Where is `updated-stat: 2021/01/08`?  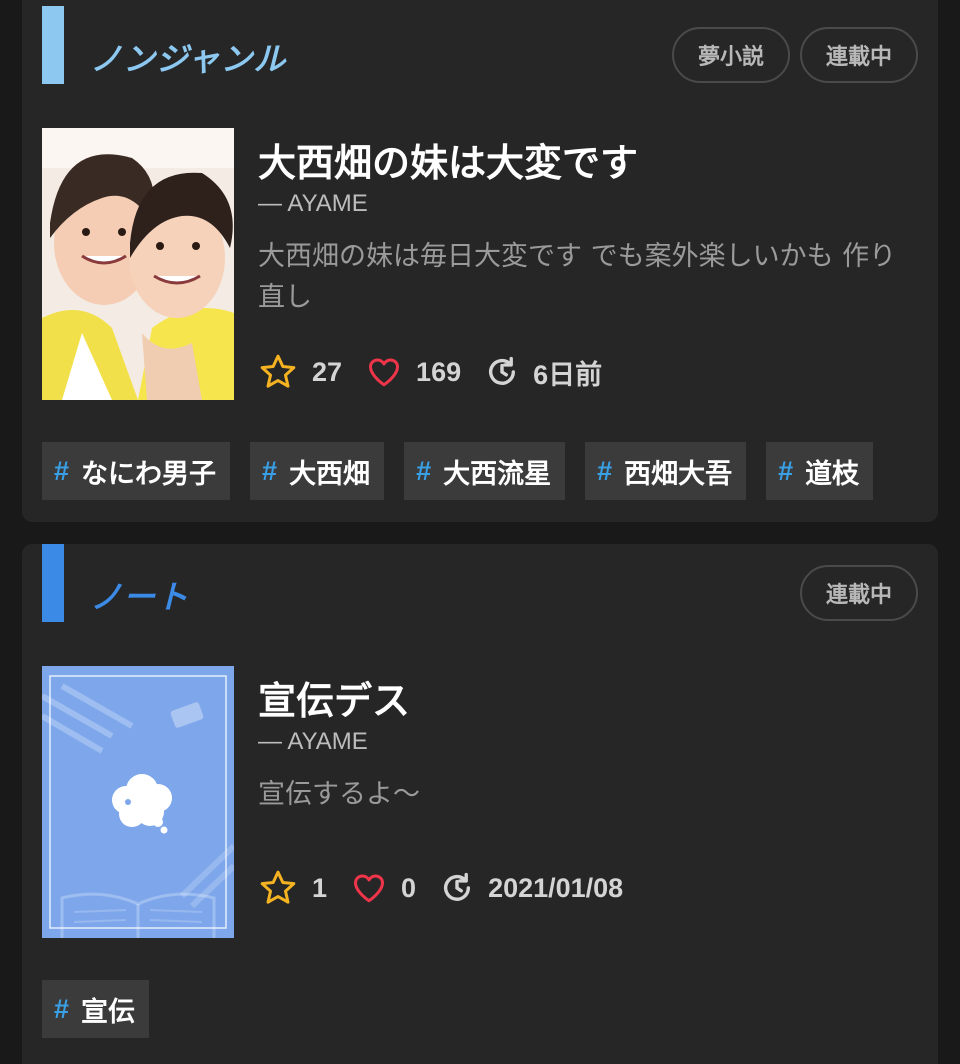 updated-stat: 2021/01/08 is located at coordinates (531, 888).